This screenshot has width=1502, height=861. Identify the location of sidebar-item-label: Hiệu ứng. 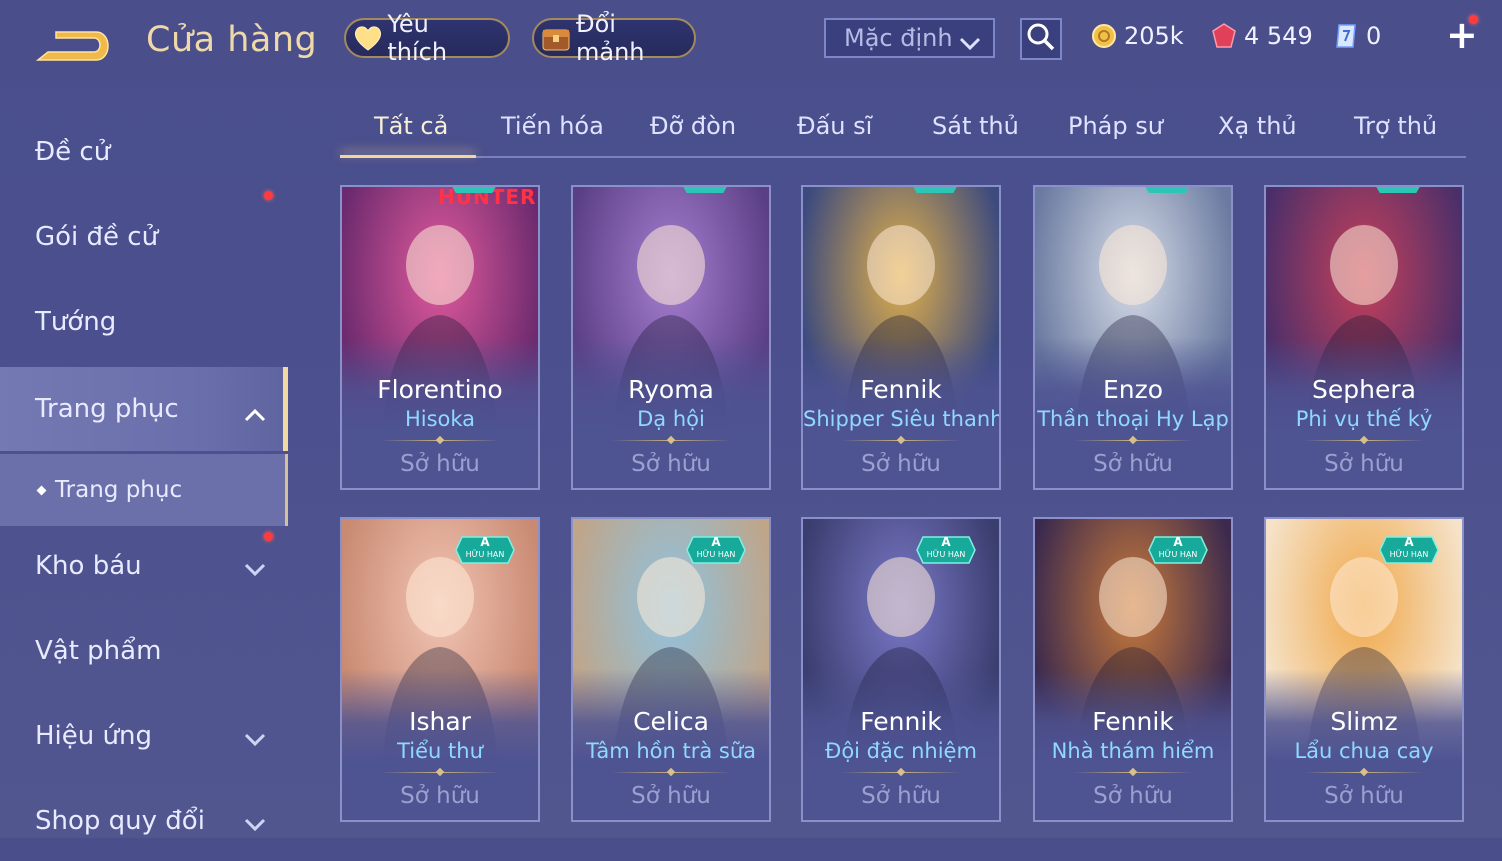
(93, 736).